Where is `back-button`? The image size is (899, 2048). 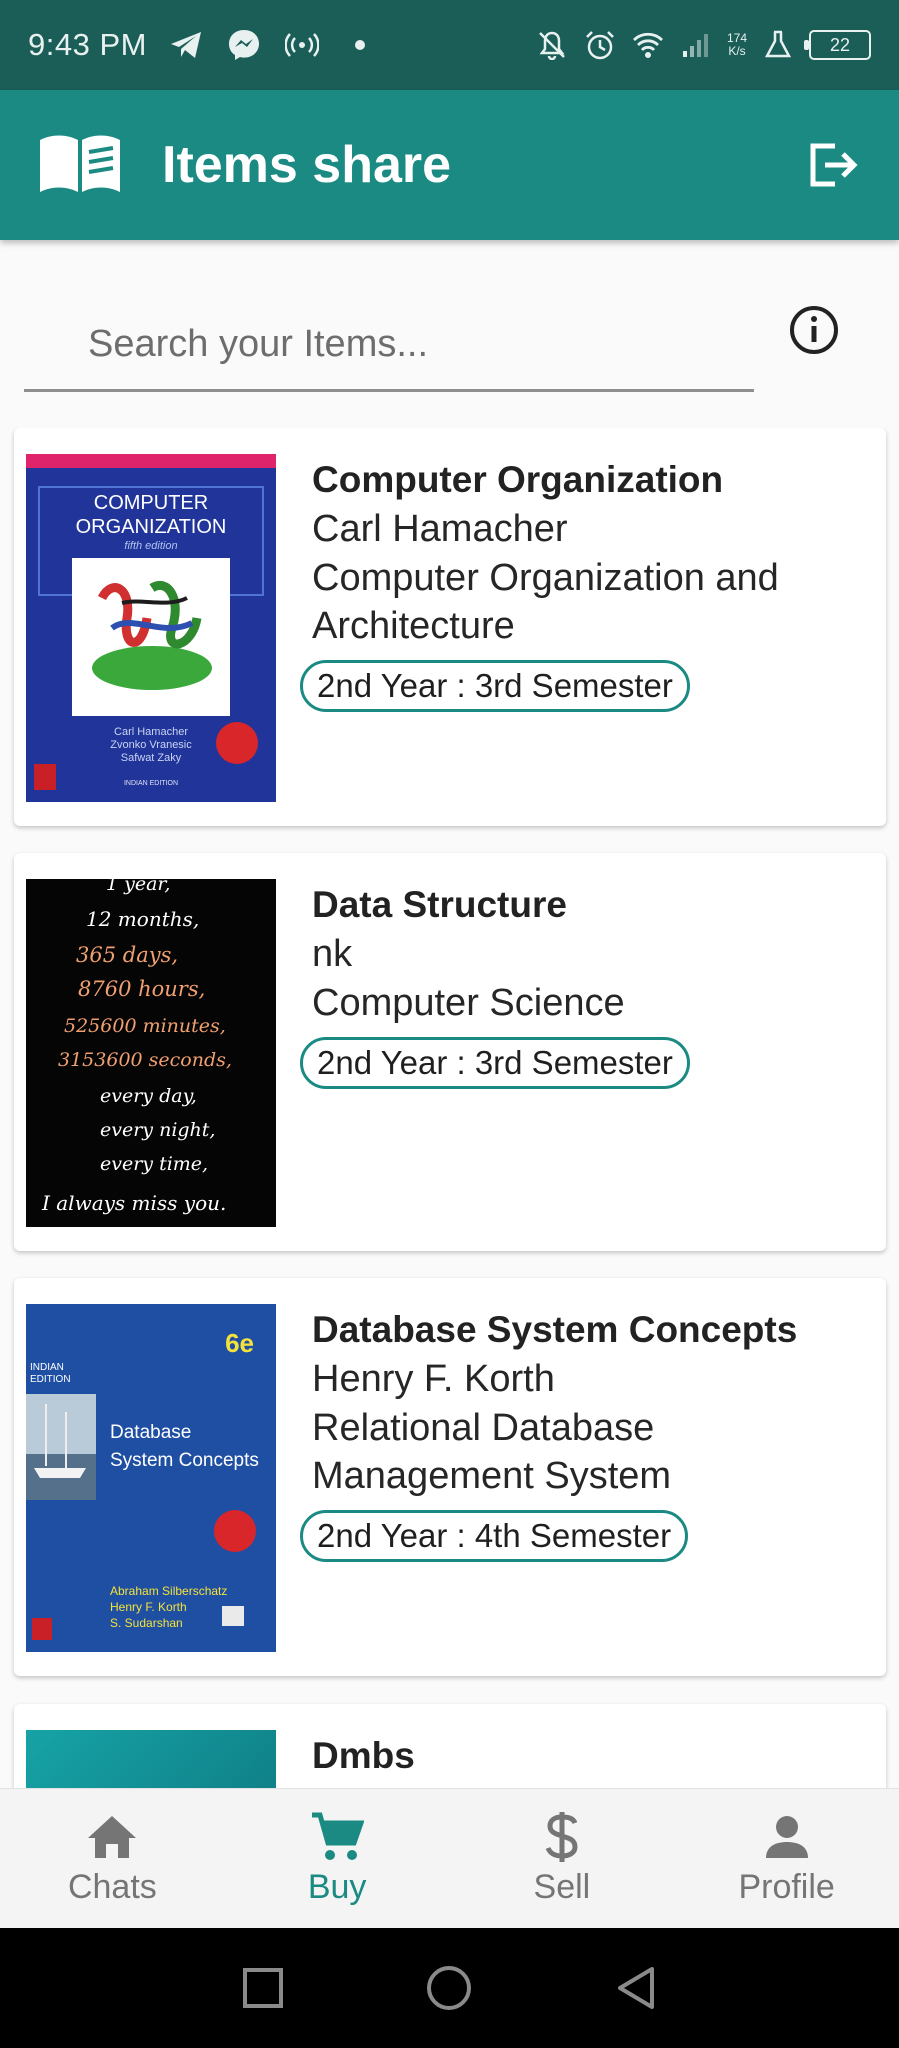 back-button is located at coordinates (636, 1988).